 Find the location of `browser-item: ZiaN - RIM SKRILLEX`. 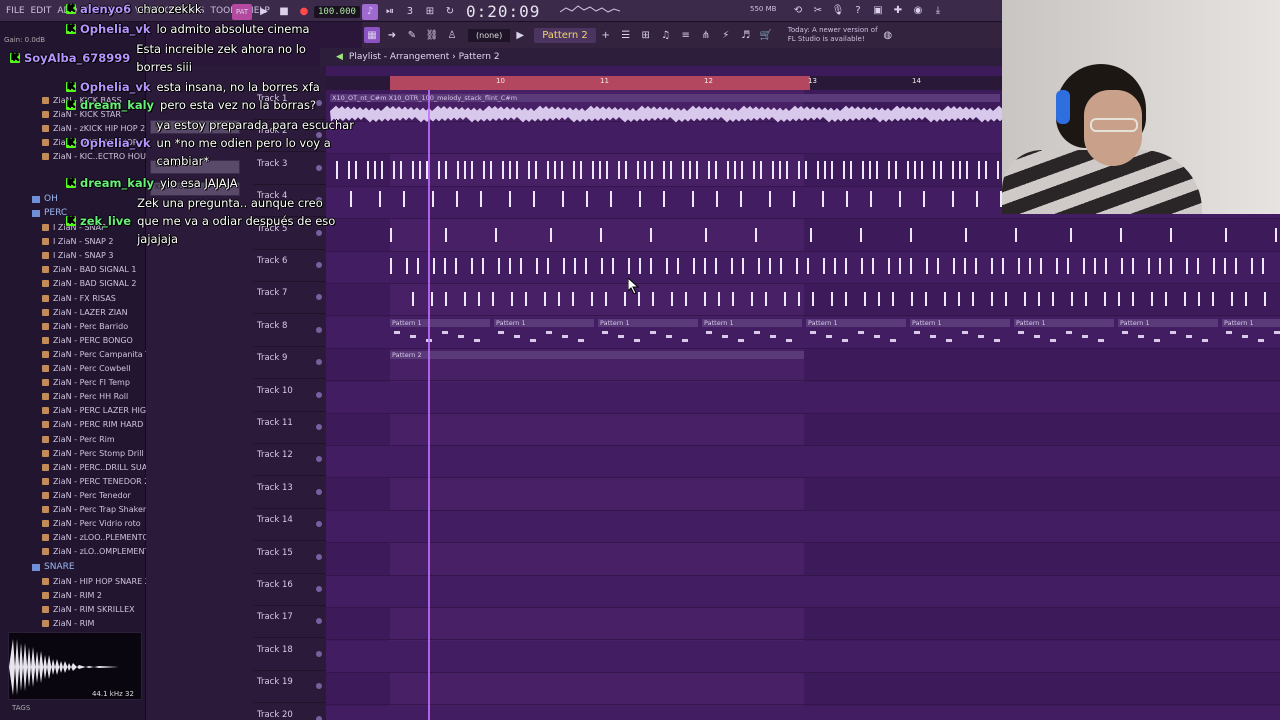

browser-item: ZiaN - RIM SKRILLEX is located at coordinates (88, 609).